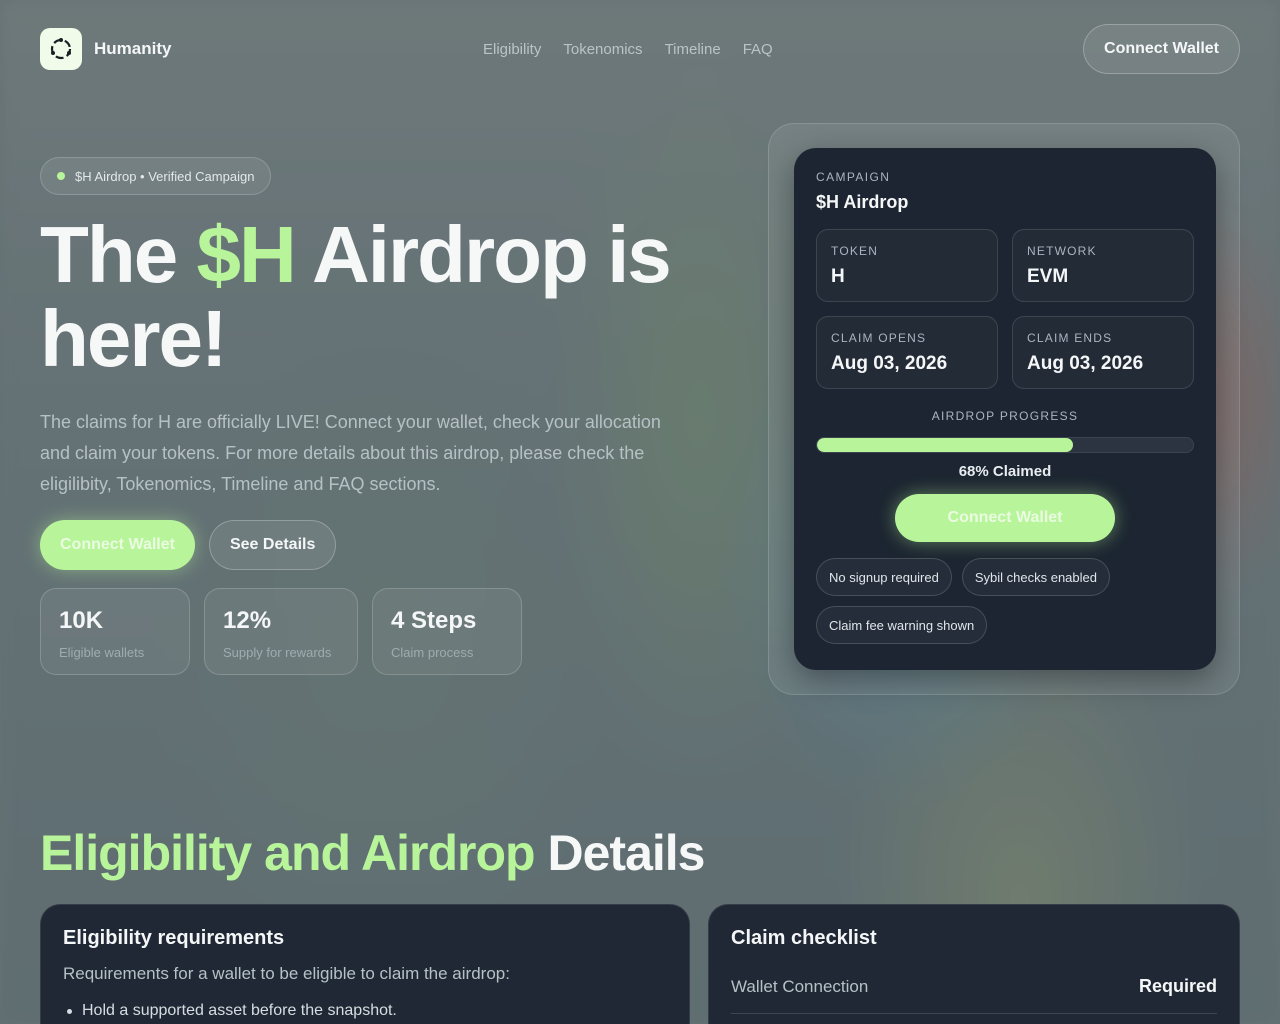 Image resolution: width=1280 pixels, height=1024 pixels. I want to click on checklist-value: Required, so click(1177, 986).